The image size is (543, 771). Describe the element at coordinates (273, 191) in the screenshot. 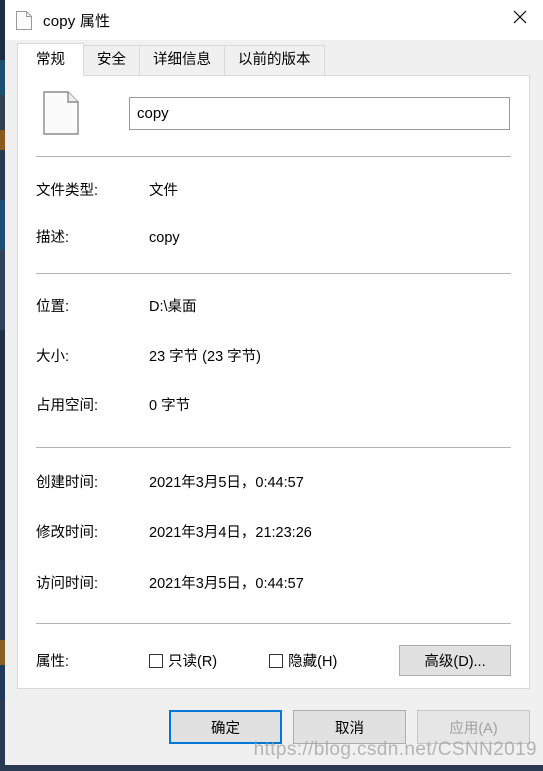

I see `row-file-type: 文件类型: 文件` at that location.